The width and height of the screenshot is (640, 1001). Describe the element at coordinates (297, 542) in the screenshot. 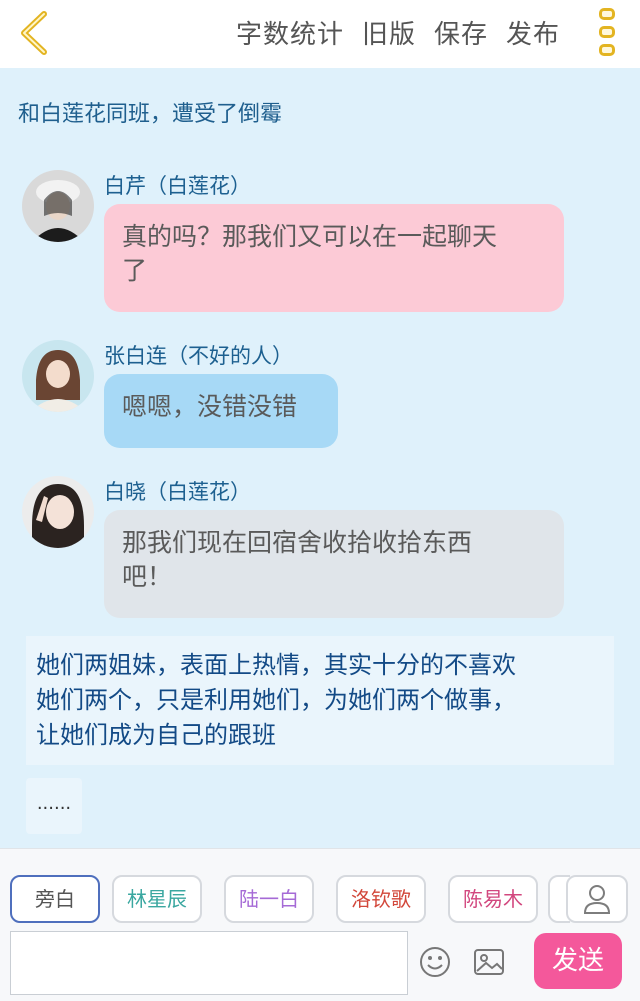

I see `message-text-line: 那我们现在回宿舍收拾收拾东西` at that location.